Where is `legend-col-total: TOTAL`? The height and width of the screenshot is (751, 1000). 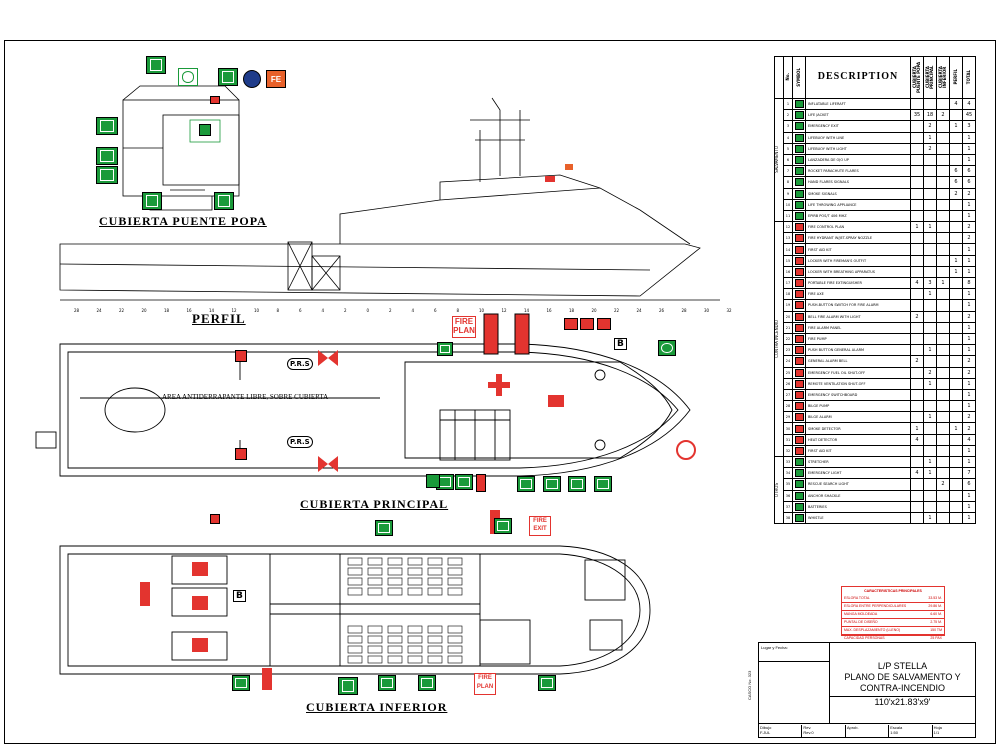
legend-col-total: TOTAL is located at coordinates (969, 77).